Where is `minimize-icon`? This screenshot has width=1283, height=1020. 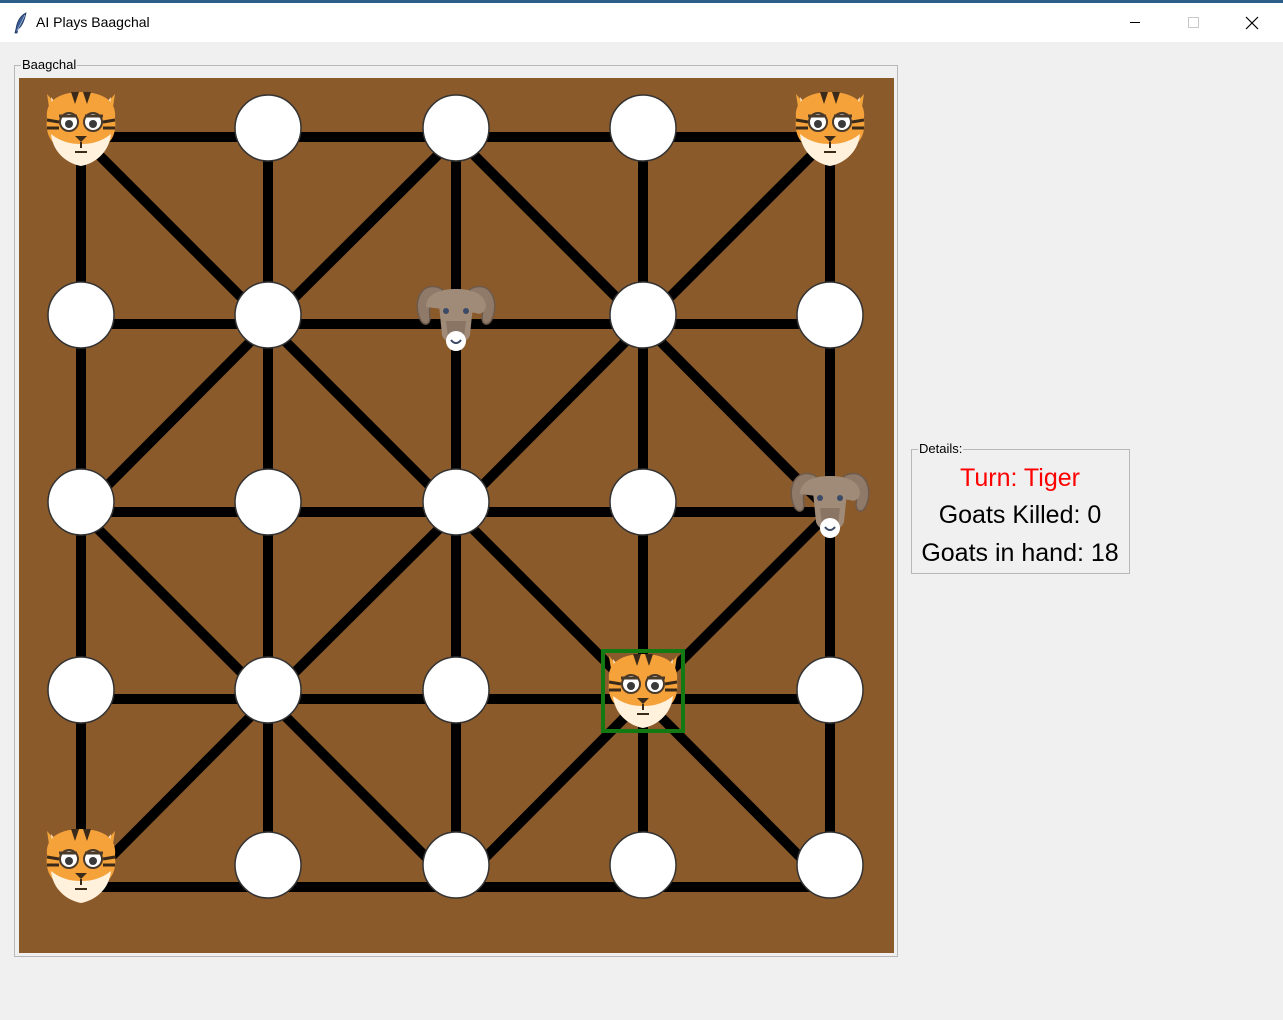
minimize-icon is located at coordinates (1135, 22).